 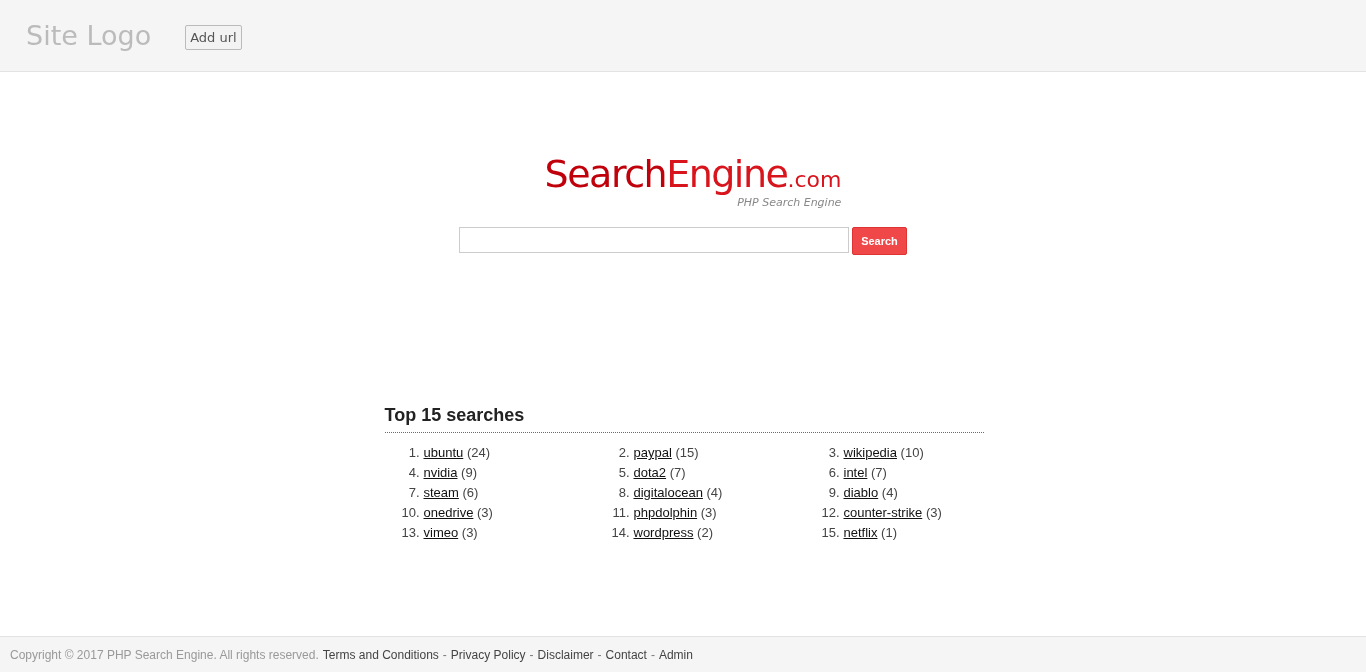 I want to click on search-term-link: wordpress, so click(x=663, y=533).